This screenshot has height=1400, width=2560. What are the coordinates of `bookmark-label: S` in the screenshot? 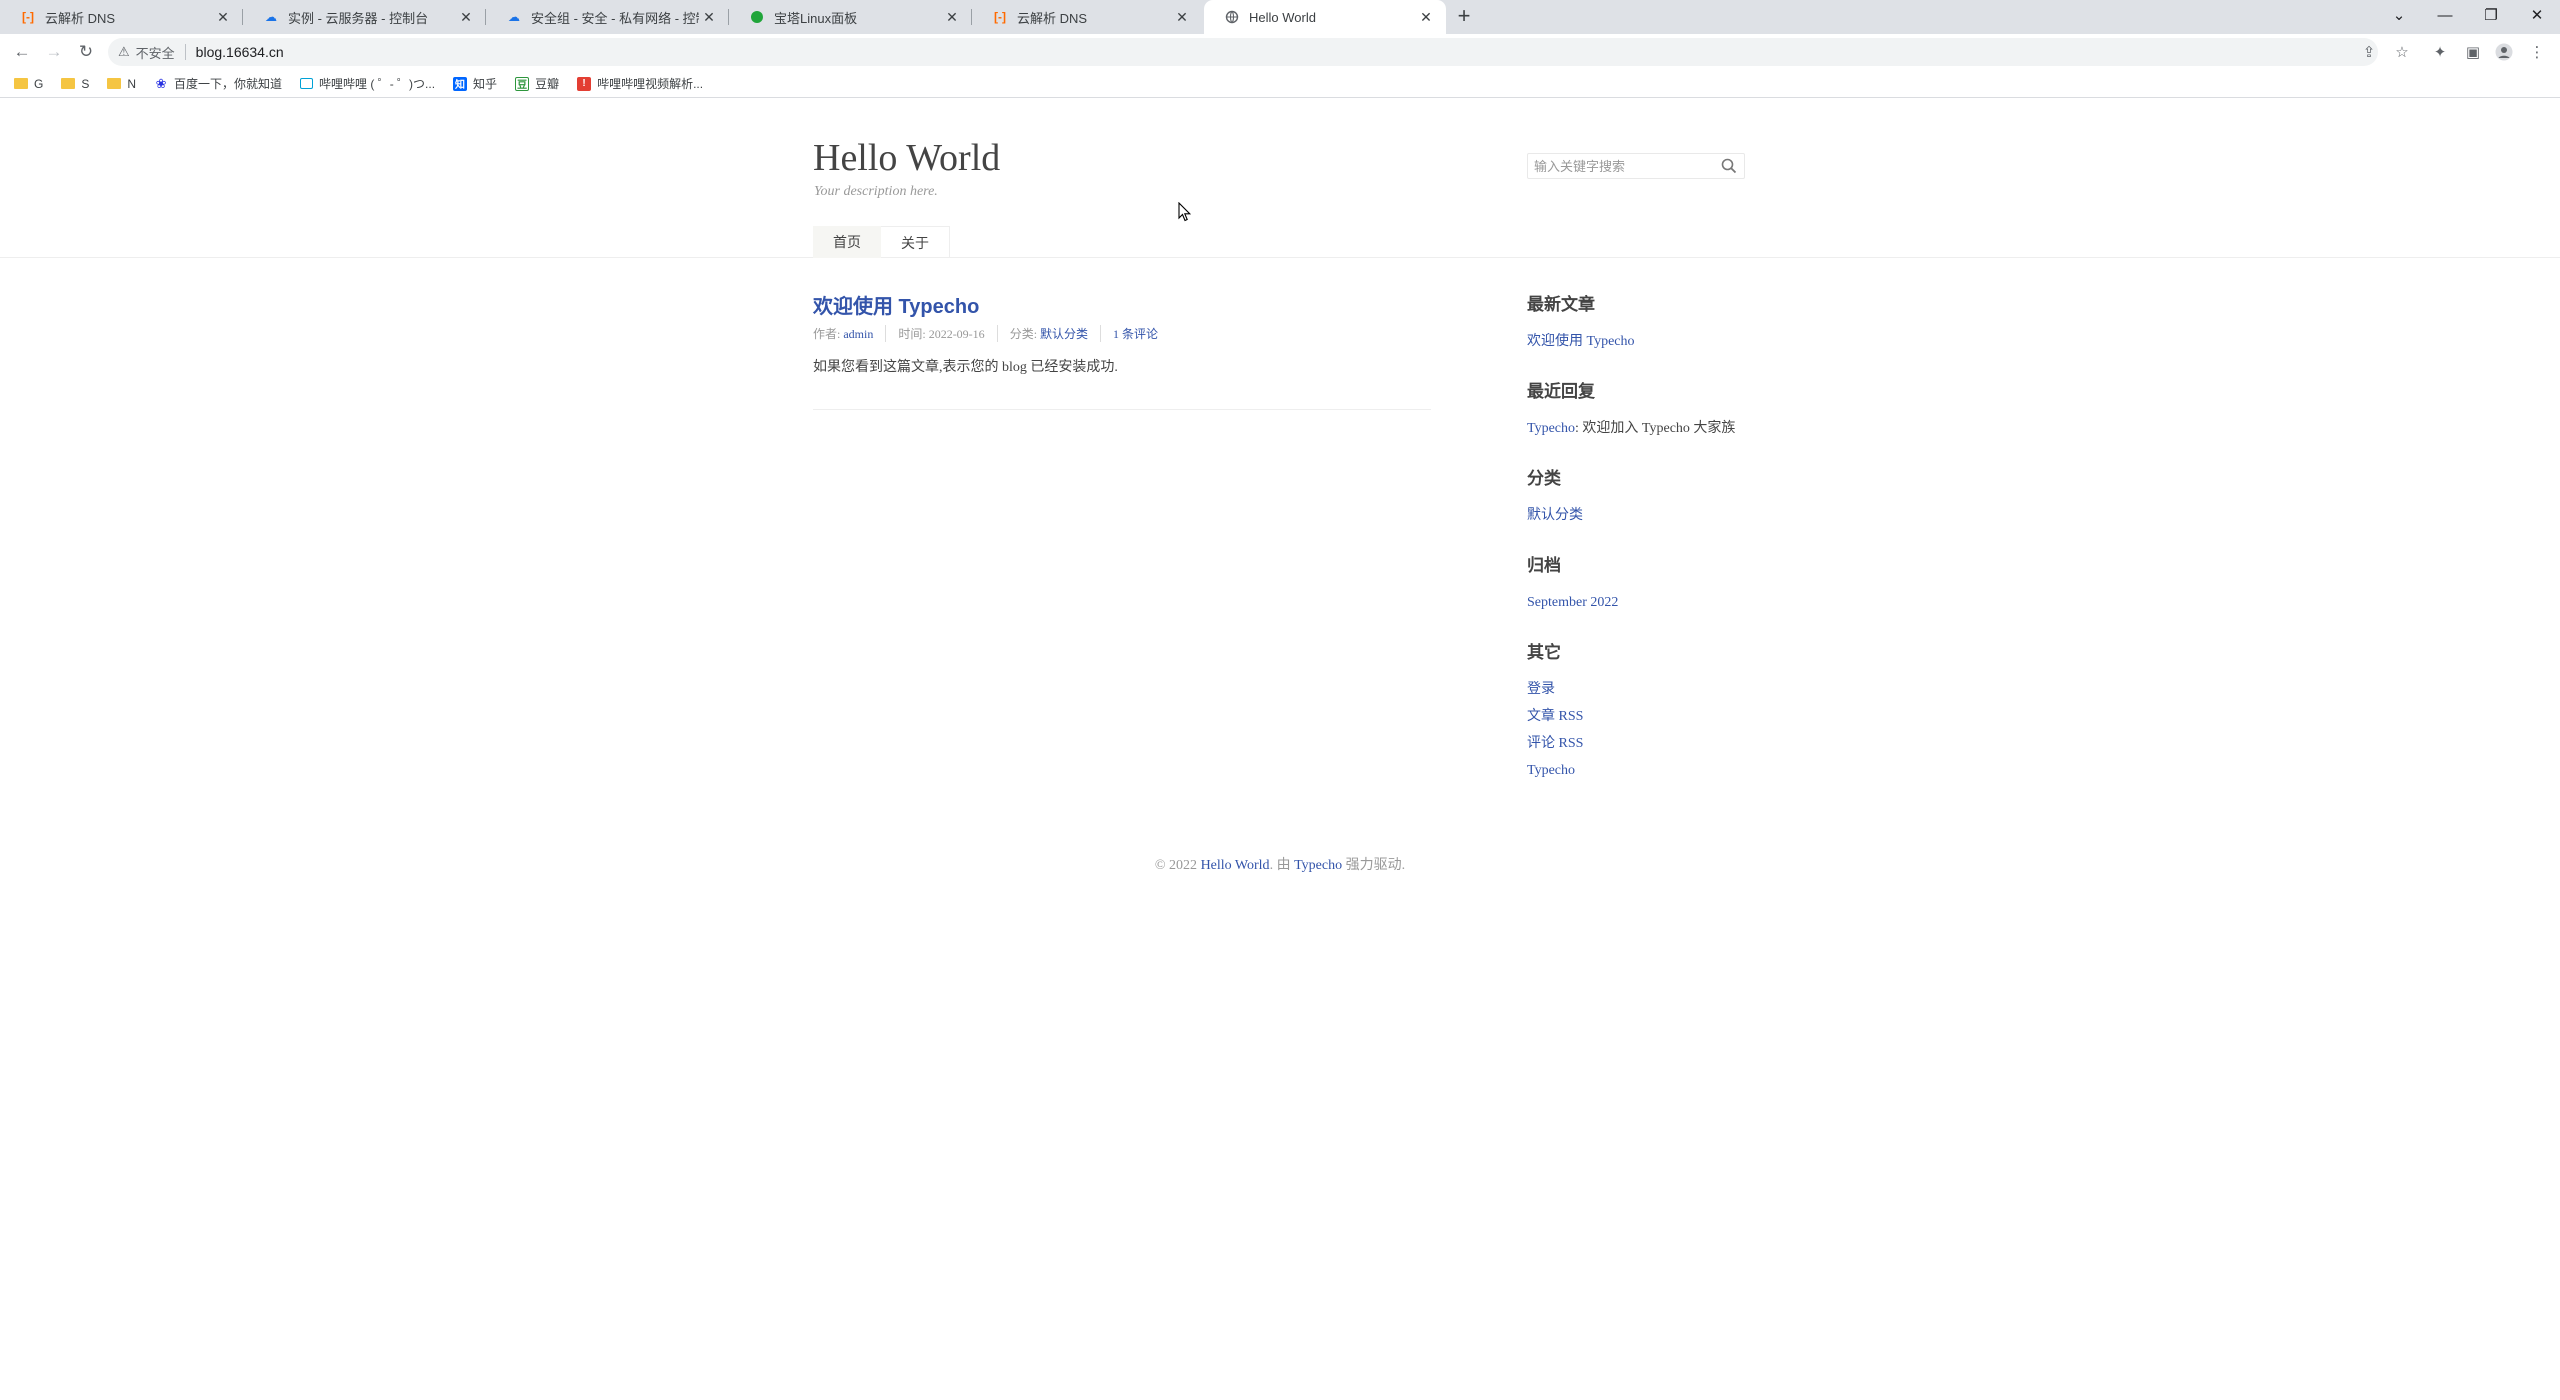 It's located at (85, 83).